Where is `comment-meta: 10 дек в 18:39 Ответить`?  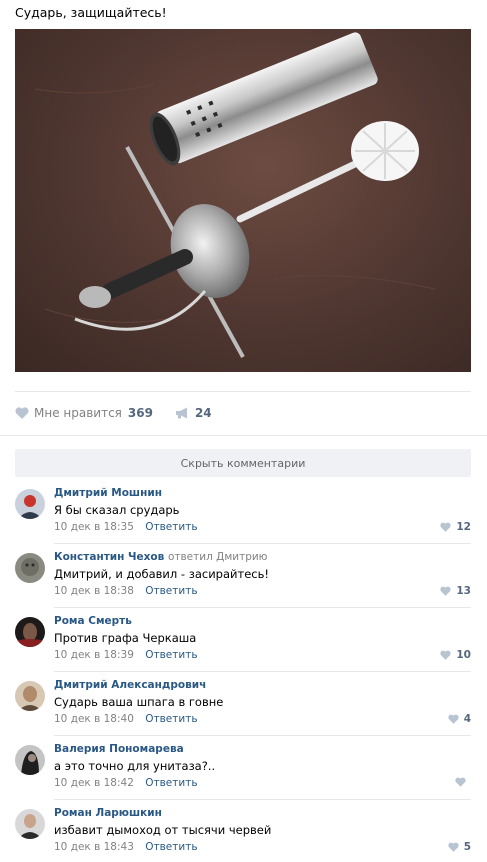
comment-meta: 10 дек в 18:39 Ответить is located at coordinates (126, 655).